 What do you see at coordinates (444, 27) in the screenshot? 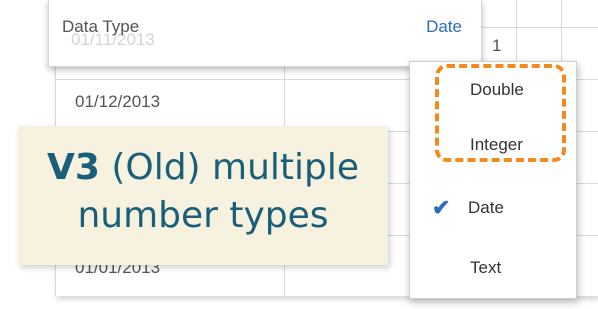
I see `data-type-dropdown-trigger: Date` at bounding box center [444, 27].